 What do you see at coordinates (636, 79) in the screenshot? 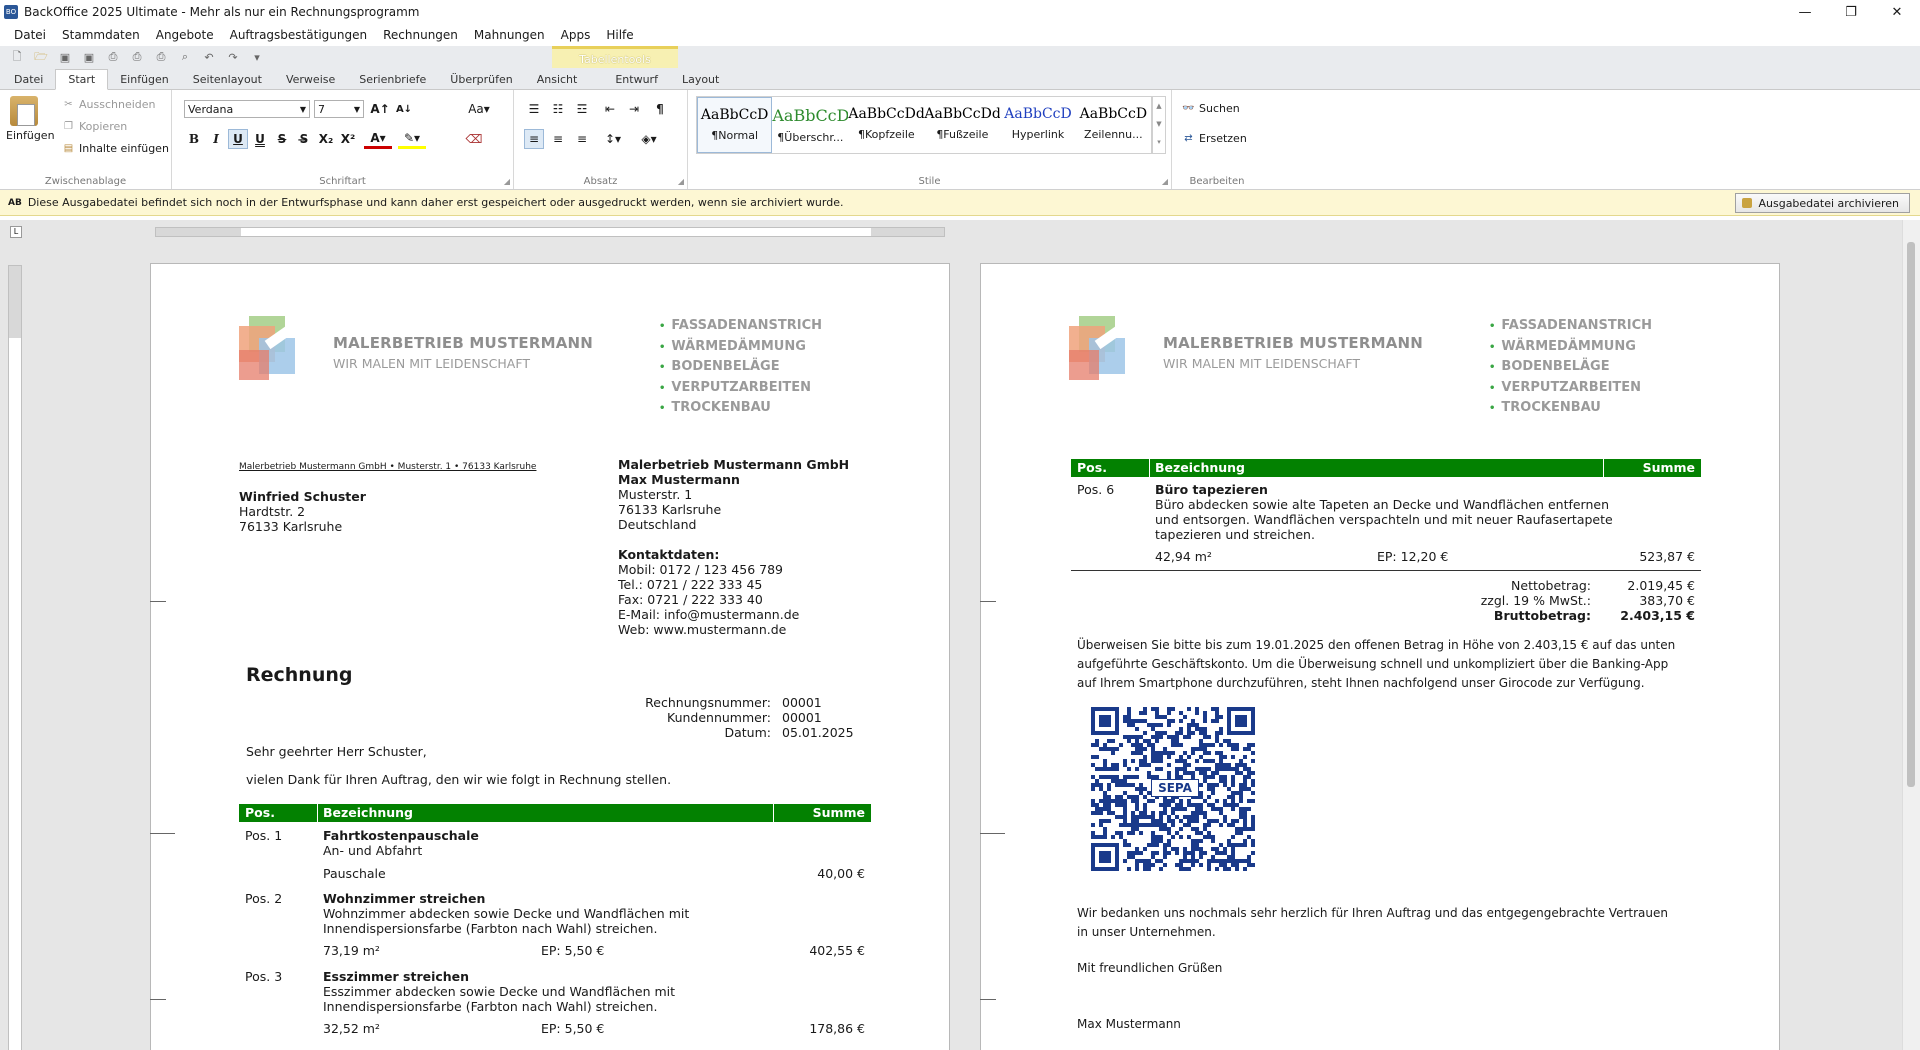
I see `tab-entwurf: Entwurf` at bounding box center [636, 79].